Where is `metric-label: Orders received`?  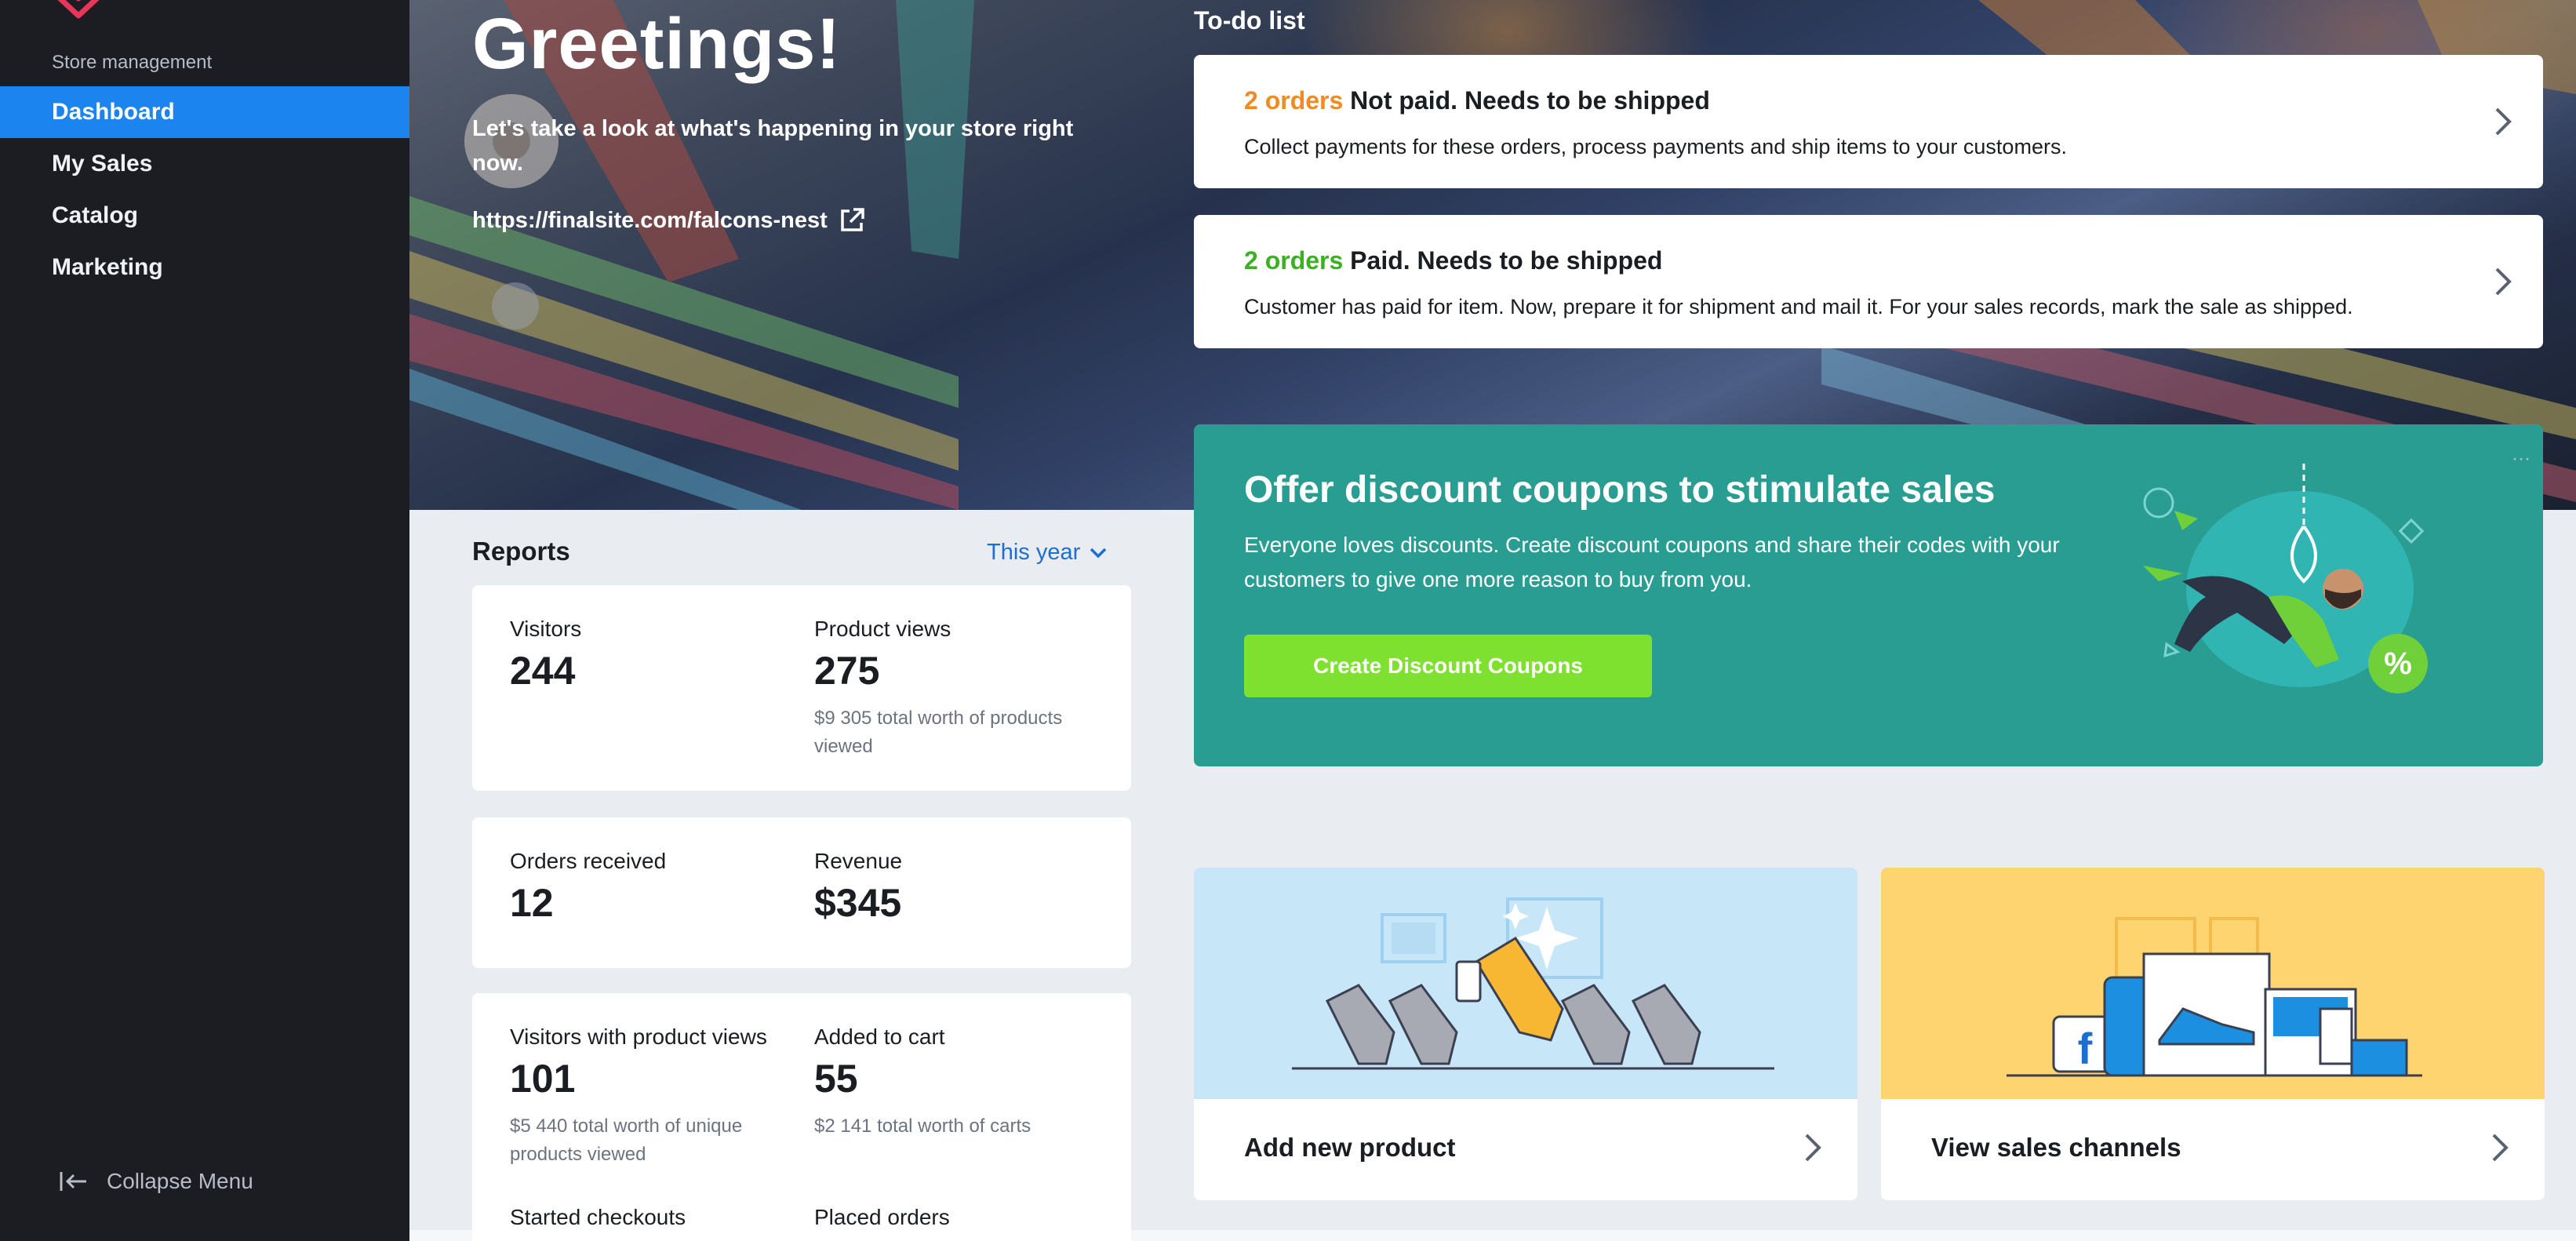 metric-label: Orders received is located at coordinates (588, 861).